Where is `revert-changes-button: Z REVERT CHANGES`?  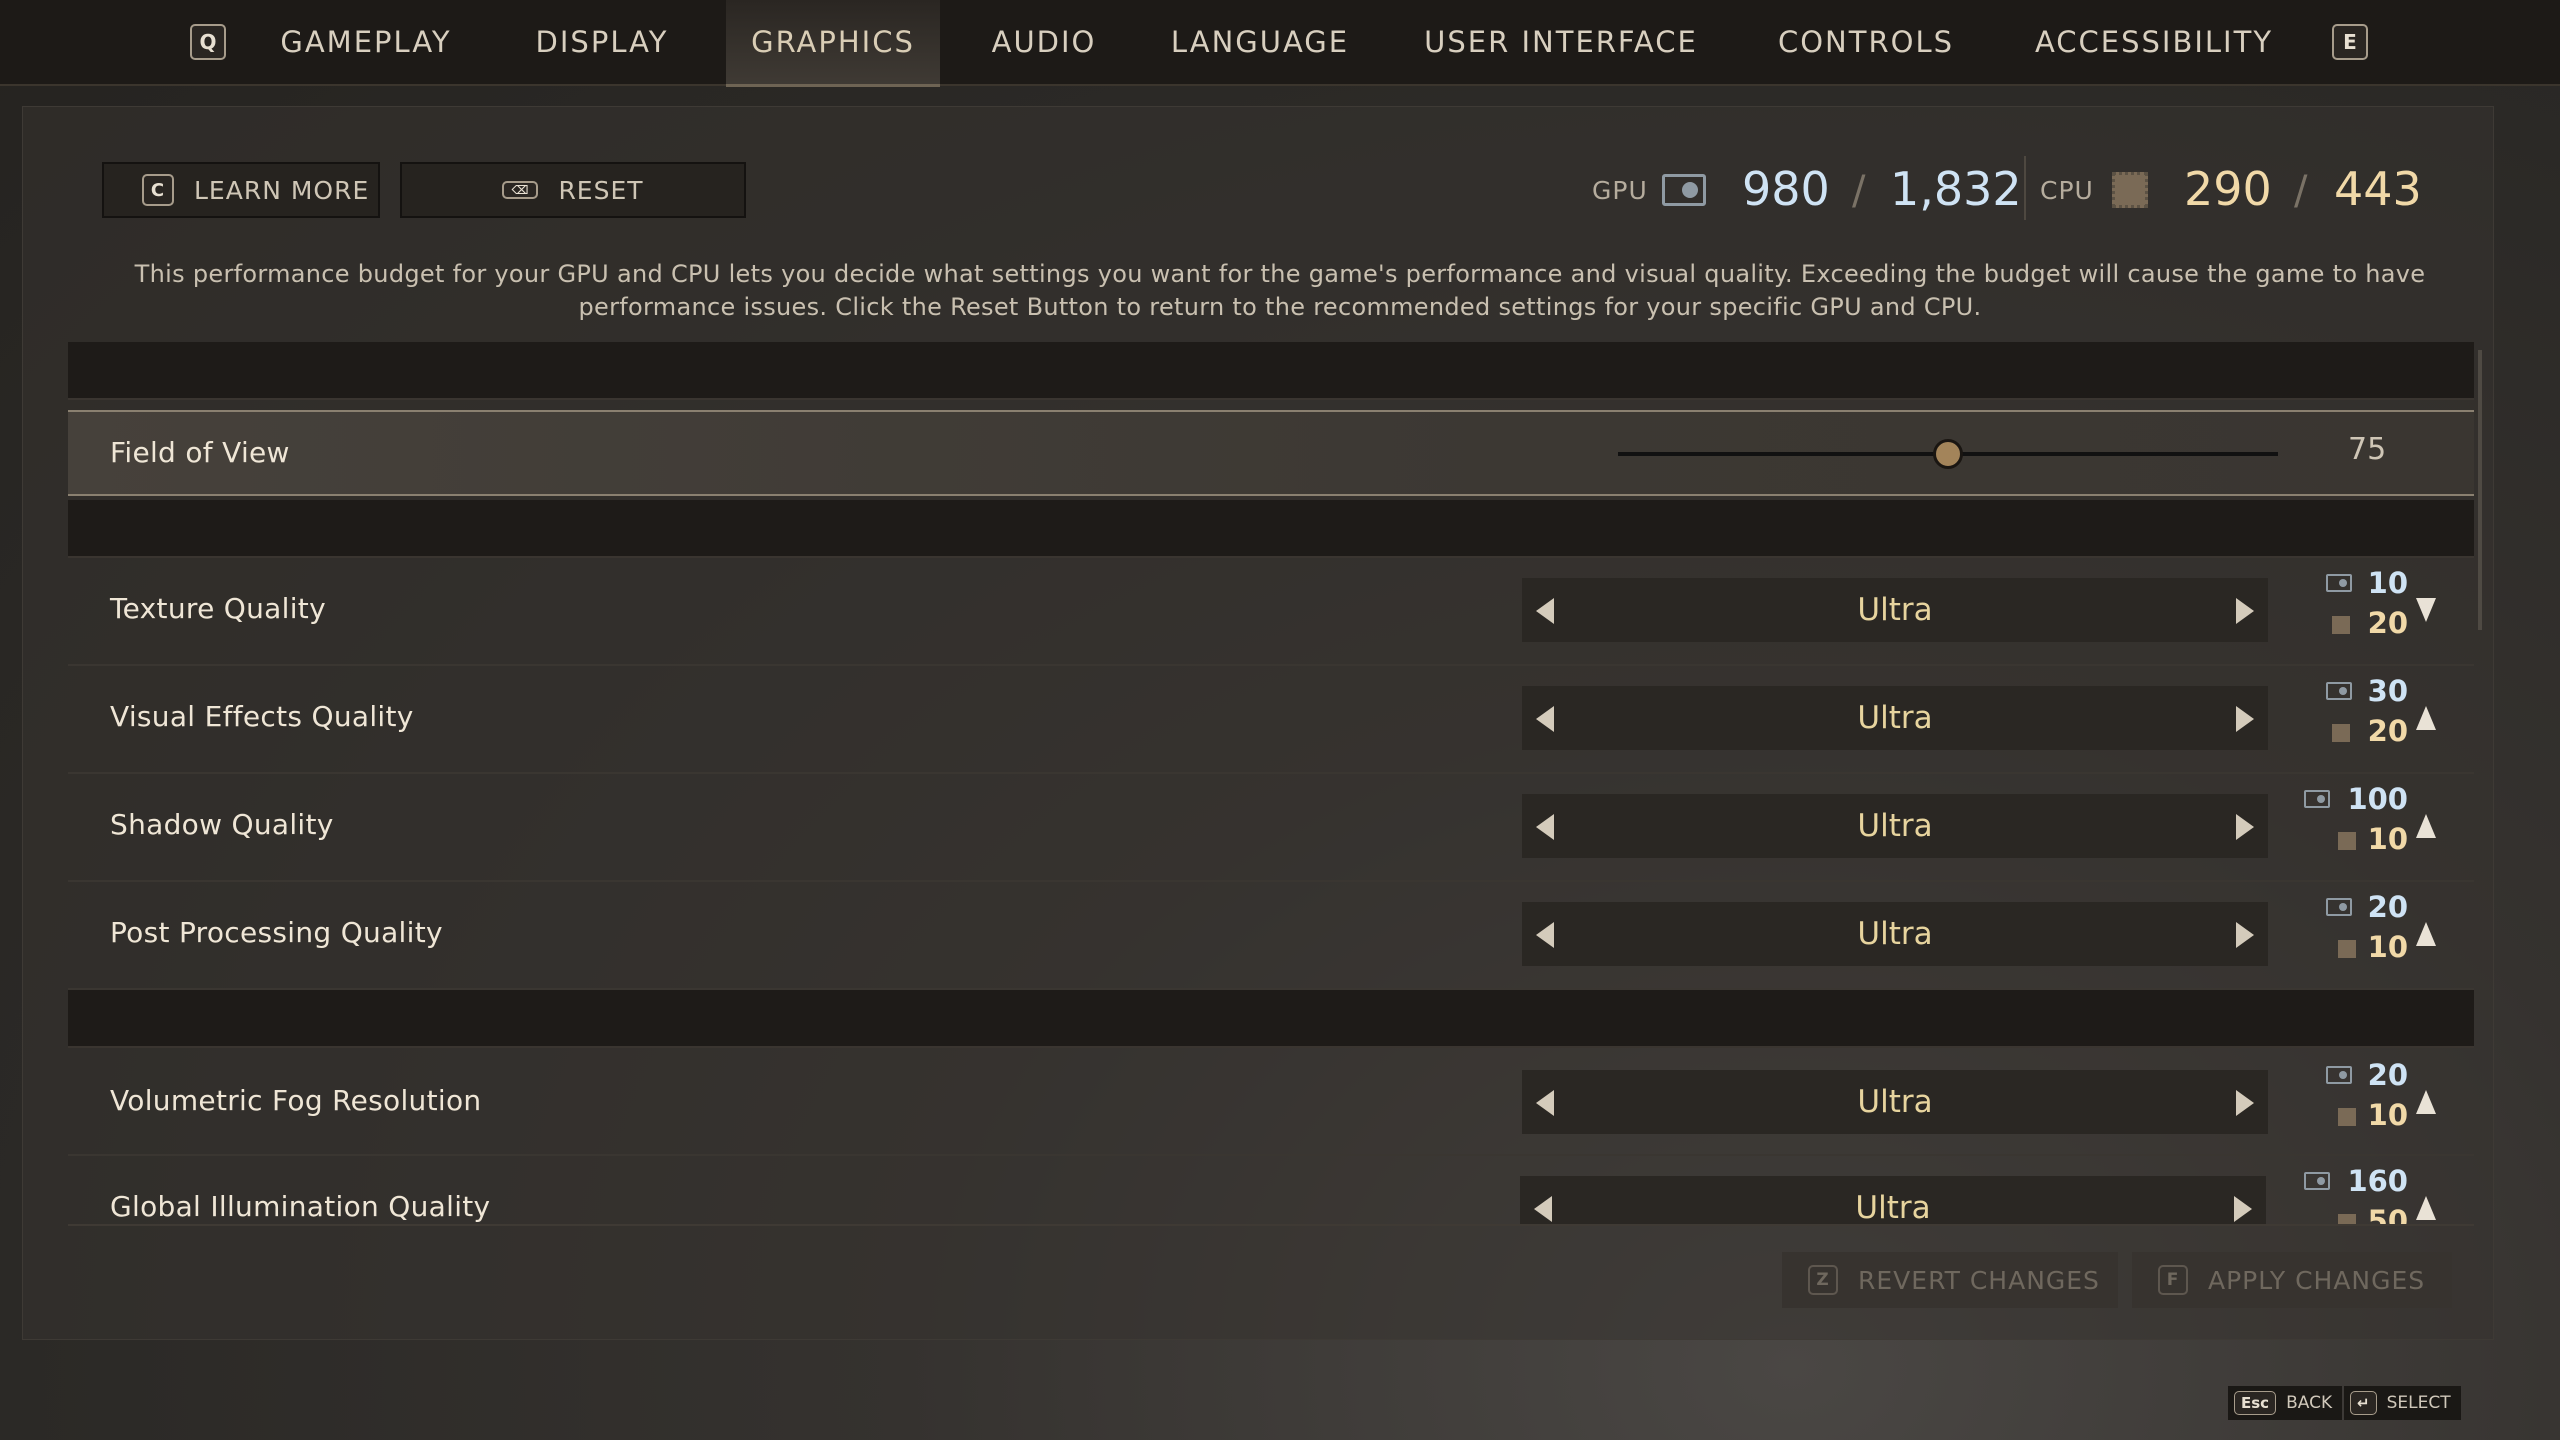
revert-changes-button: Z REVERT CHANGES is located at coordinates (1950, 1280).